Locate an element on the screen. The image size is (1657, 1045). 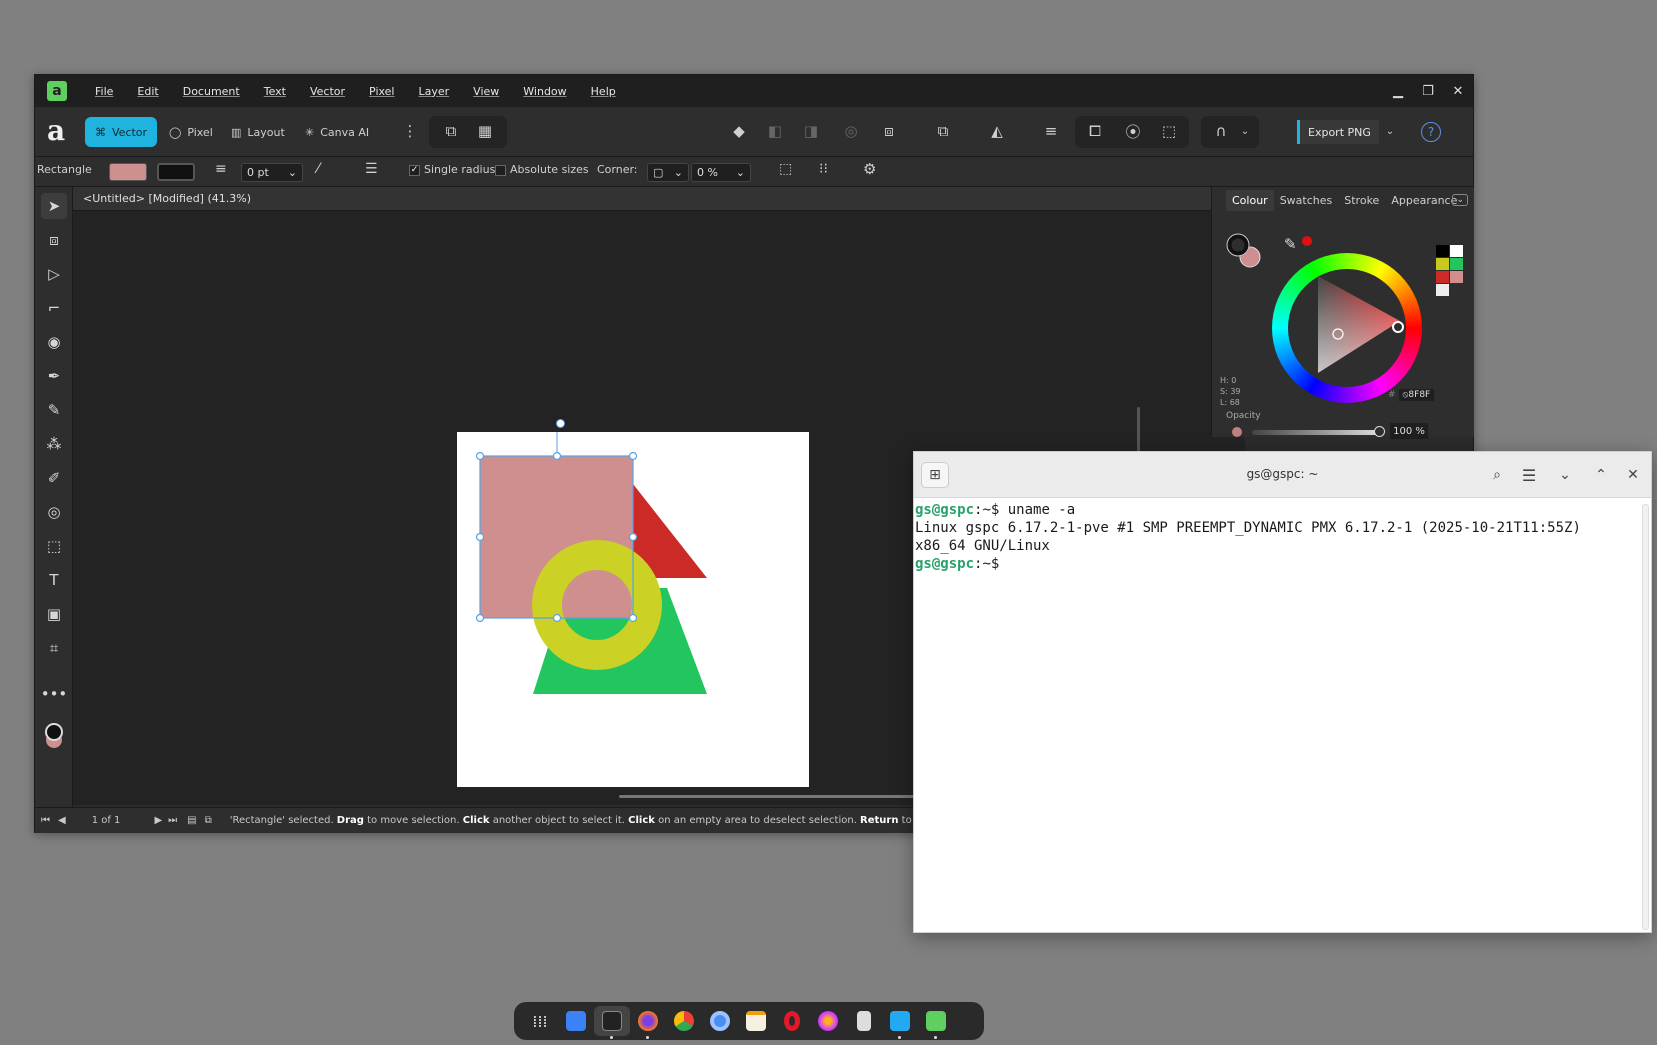
bounds-icon: ⬚ is located at coordinates (1169, 131).